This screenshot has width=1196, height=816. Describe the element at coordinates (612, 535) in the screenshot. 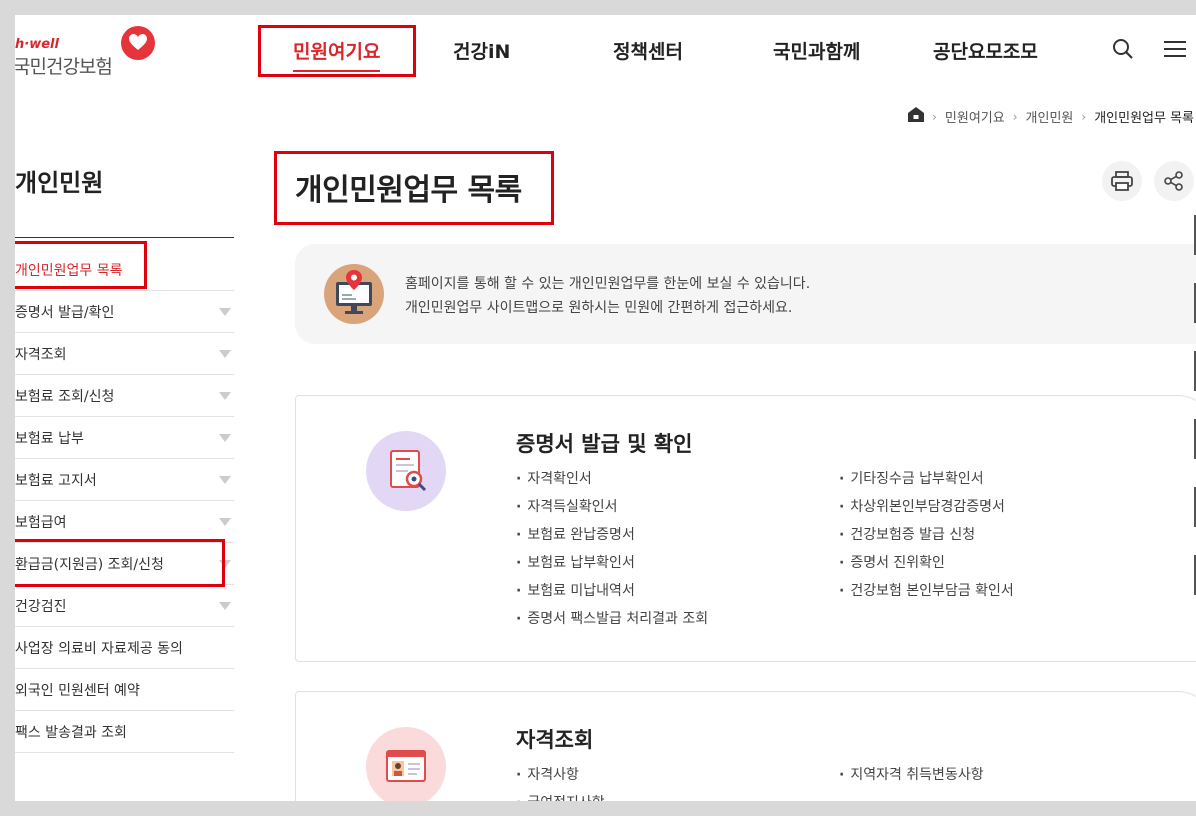

I see `card-link: 보험료 완납증명서` at that location.